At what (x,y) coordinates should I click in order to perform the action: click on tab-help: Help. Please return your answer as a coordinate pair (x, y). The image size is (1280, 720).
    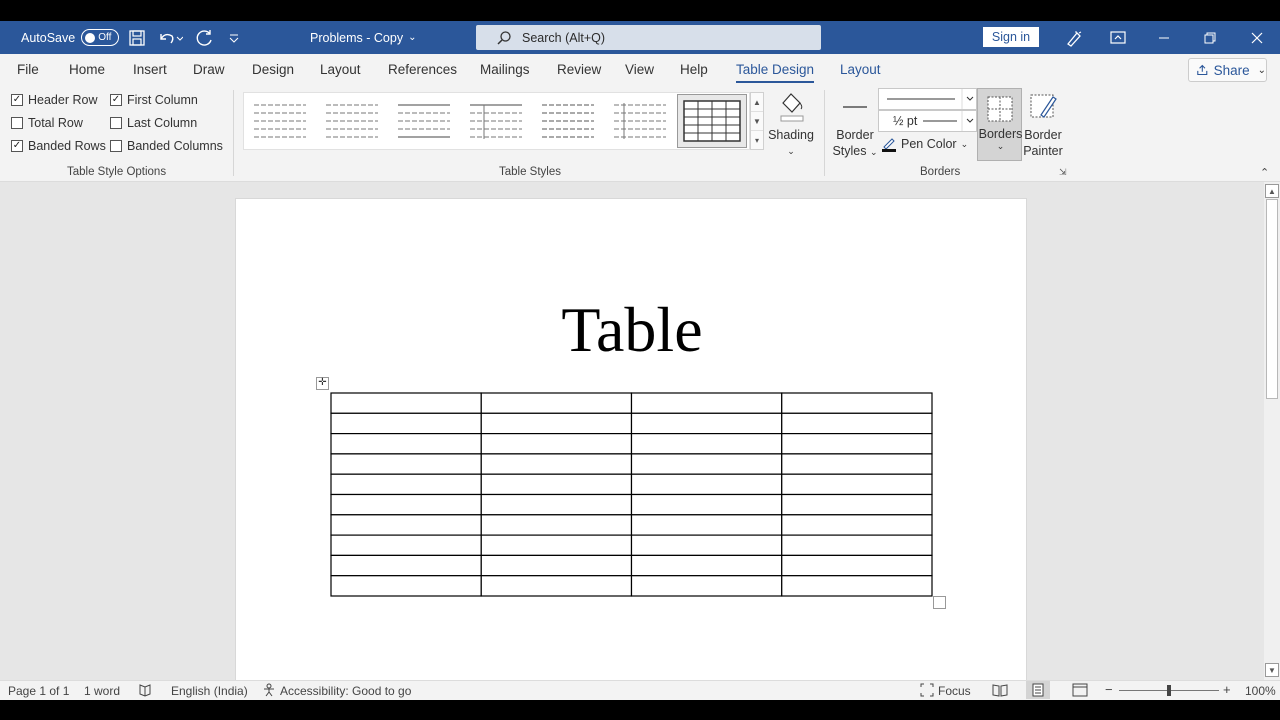
    Looking at the image, I should click on (694, 69).